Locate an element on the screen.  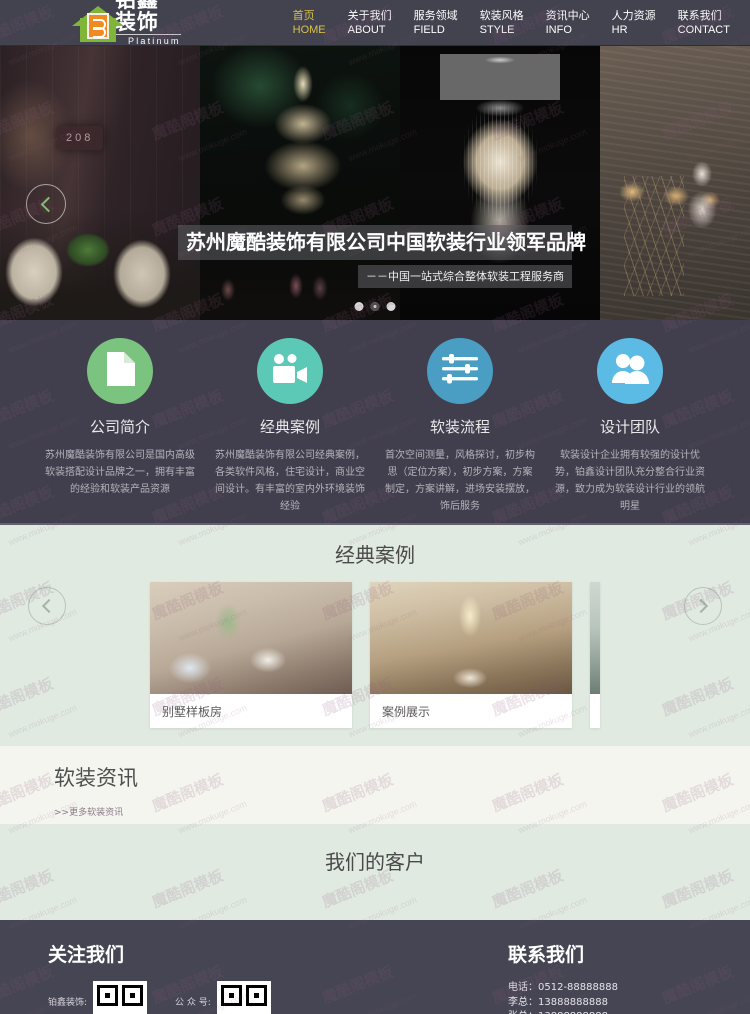
qr-block: 铂鑫装饰: is located at coordinates (98, 997).